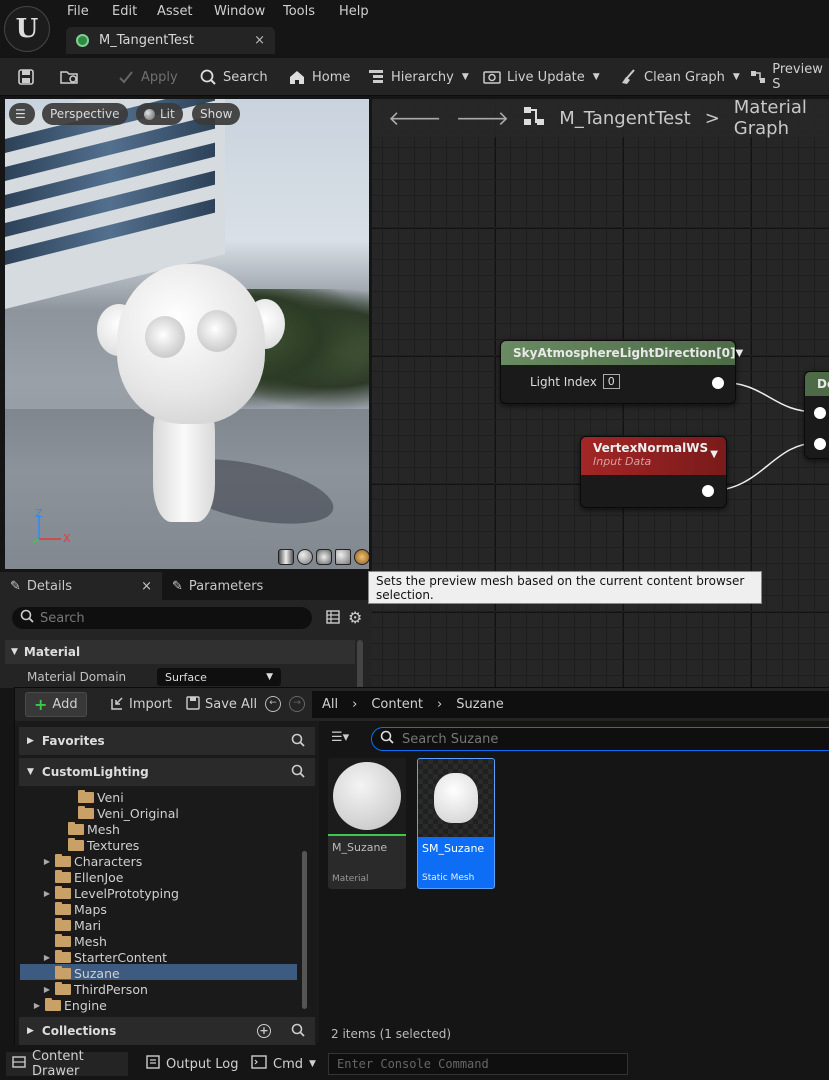 The image size is (829, 1080). Describe the element at coordinates (26, 77) in the screenshot. I see `save-button` at that location.